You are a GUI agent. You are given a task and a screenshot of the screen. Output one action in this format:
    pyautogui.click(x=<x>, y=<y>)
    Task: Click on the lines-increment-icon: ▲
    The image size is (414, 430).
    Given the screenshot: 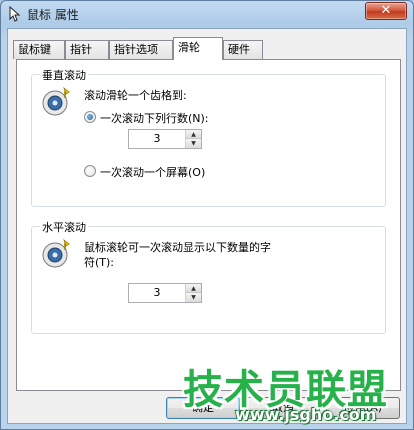 What is the action you would take?
    pyautogui.click(x=193, y=134)
    